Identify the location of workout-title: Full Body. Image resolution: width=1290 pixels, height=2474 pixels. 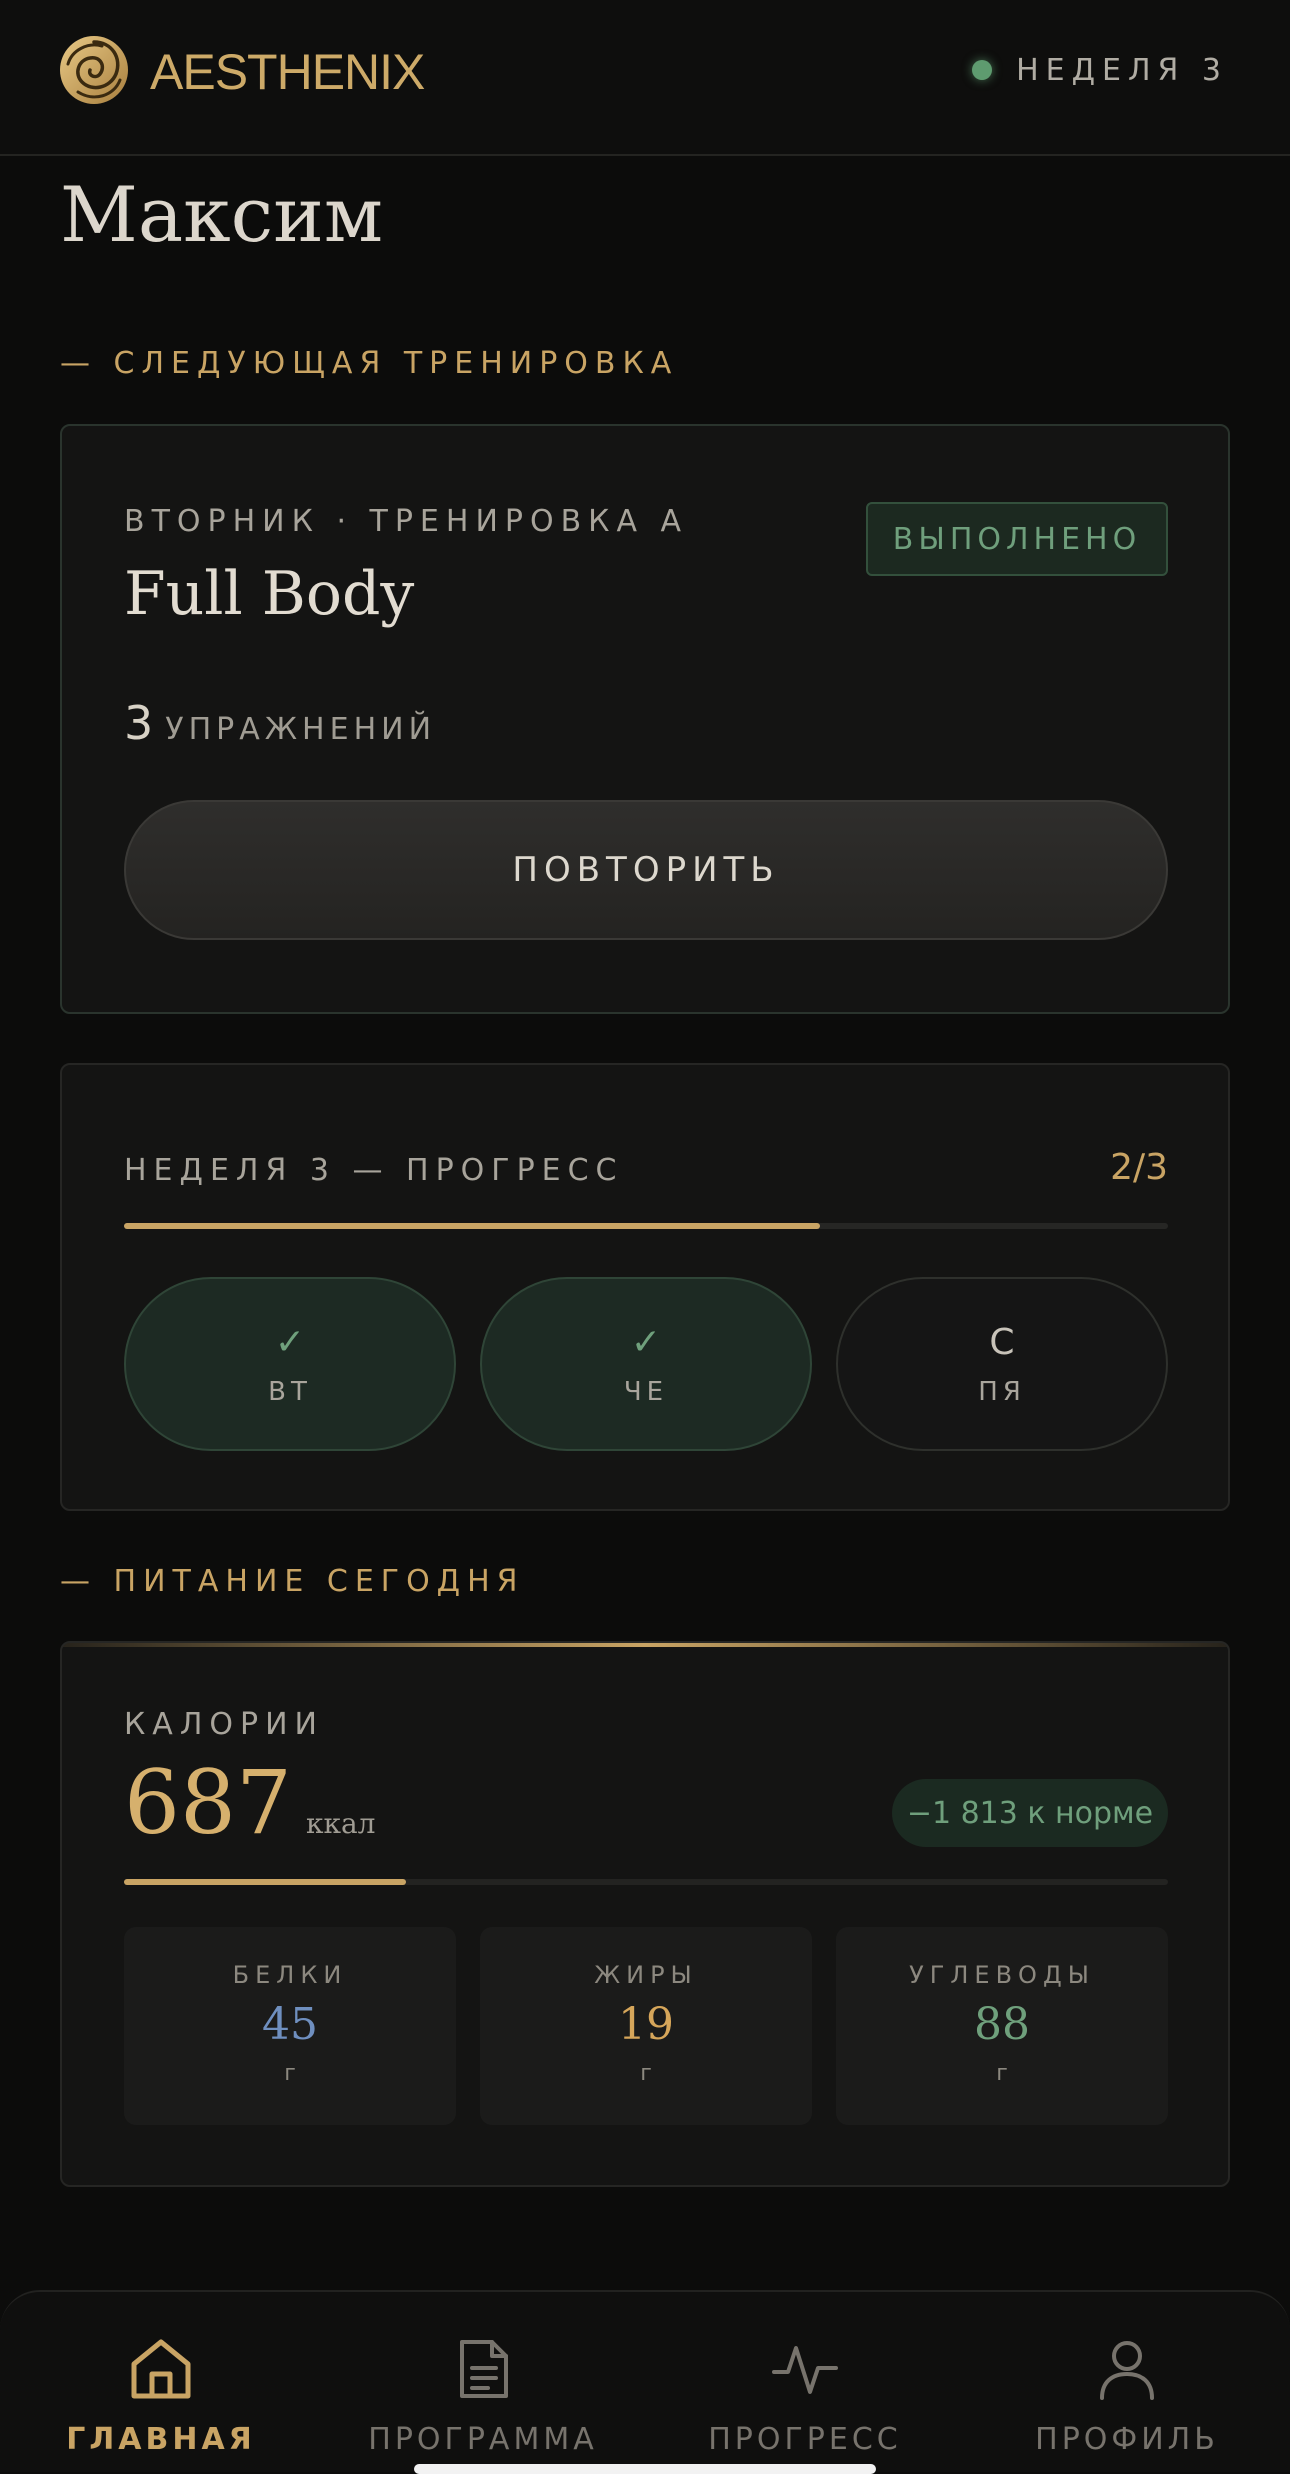
(269, 594).